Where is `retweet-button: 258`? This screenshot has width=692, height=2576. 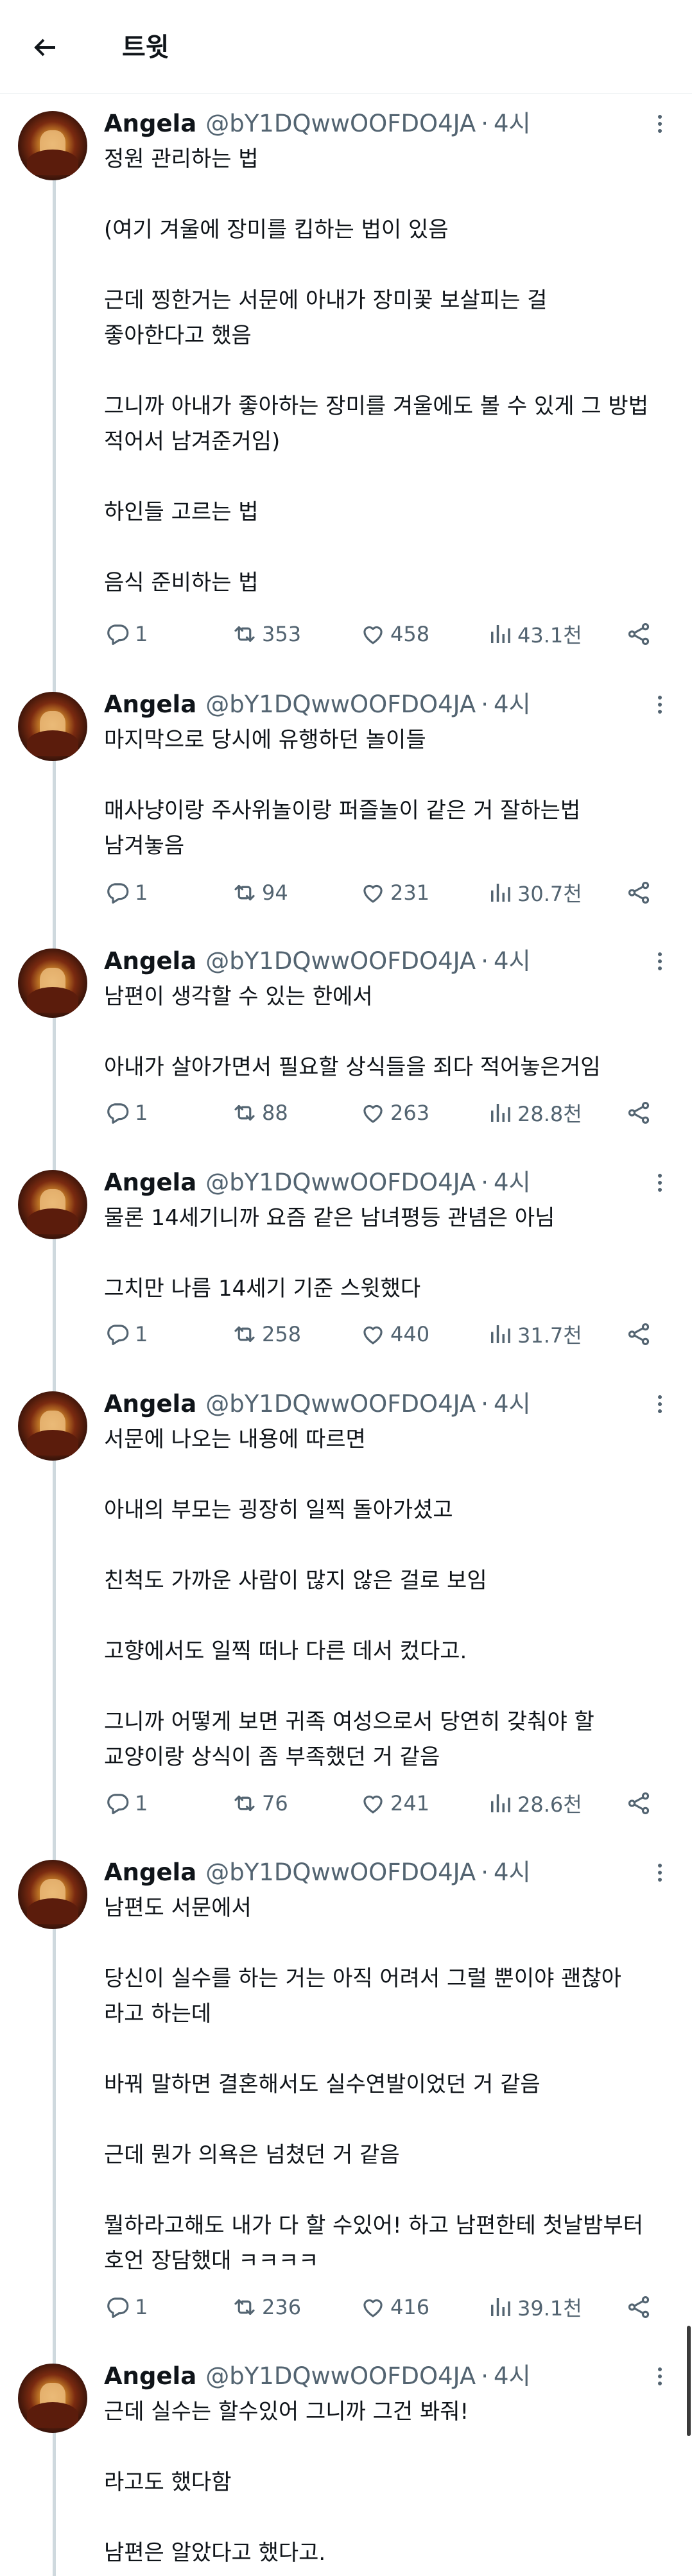
retweet-button: 258 is located at coordinates (266, 1334).